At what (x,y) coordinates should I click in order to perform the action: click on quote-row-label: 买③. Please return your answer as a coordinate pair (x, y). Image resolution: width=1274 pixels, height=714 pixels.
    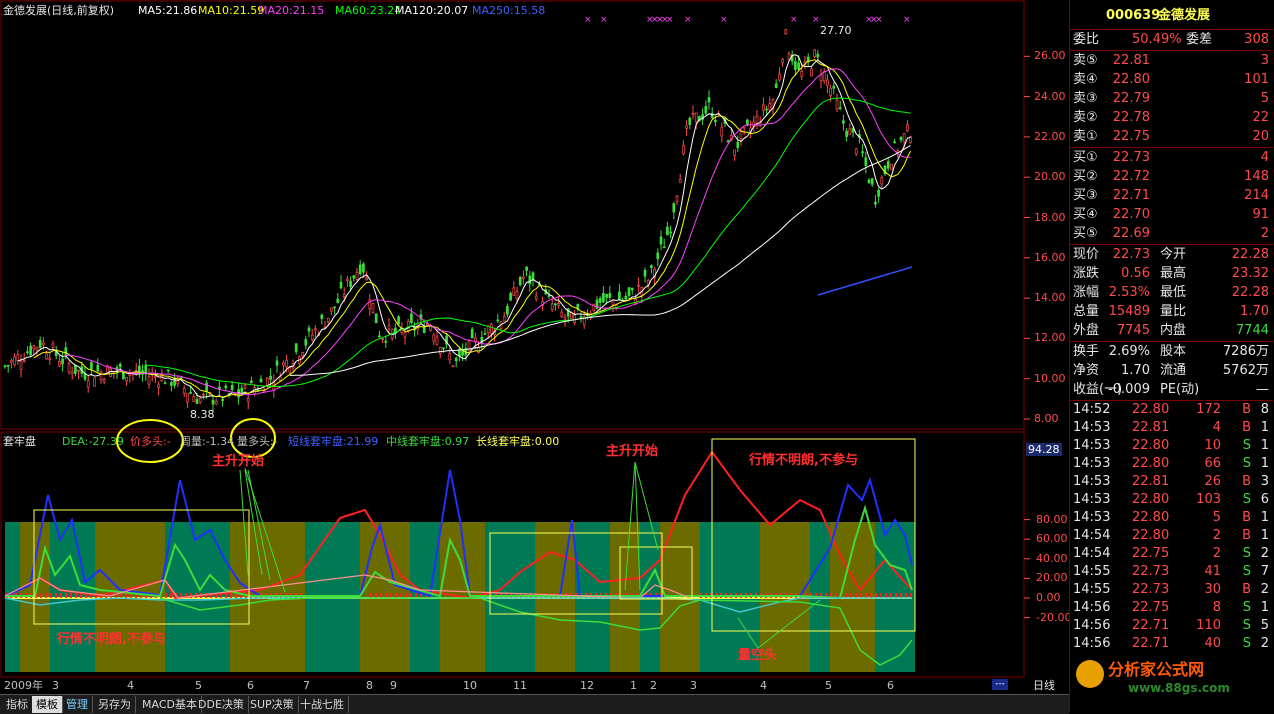
    Looking at the image, I should click on (1085, 195).